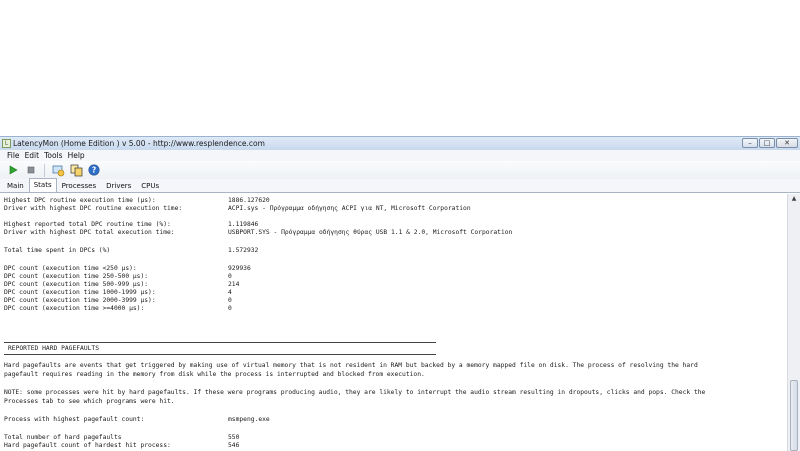 The width and height of the screenshot is (800, 451). What do you see at coordinates (400, 155) in the screenshot?
I see `menu-bar: File Edit Tools Help` at bounding box center [400, 155].